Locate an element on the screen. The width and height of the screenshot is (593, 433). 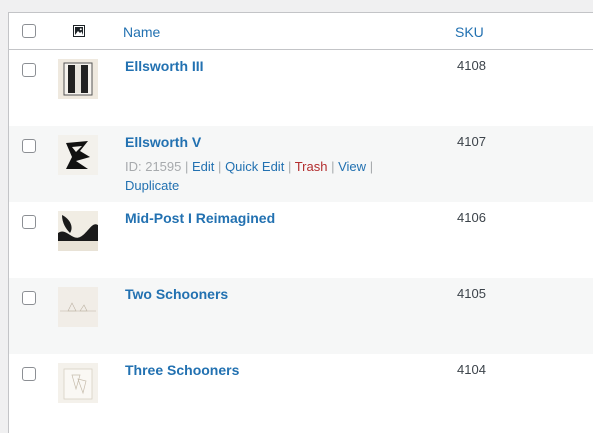
product-sku: 4107 is located at coordinates (471, 141).